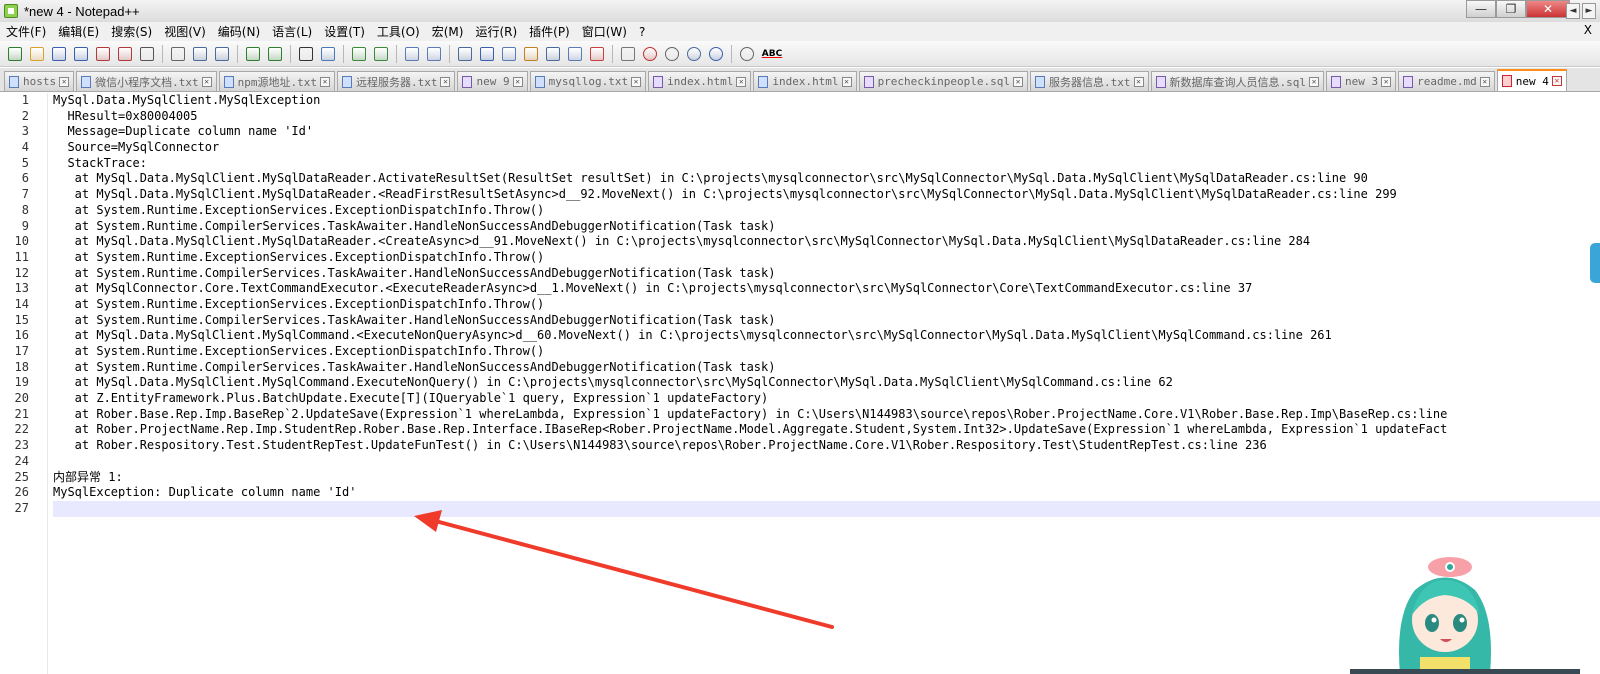  What do you see at coordinates (306, 54) in the screenshot?
I see `find-icon` at bounding box center [306, 54].